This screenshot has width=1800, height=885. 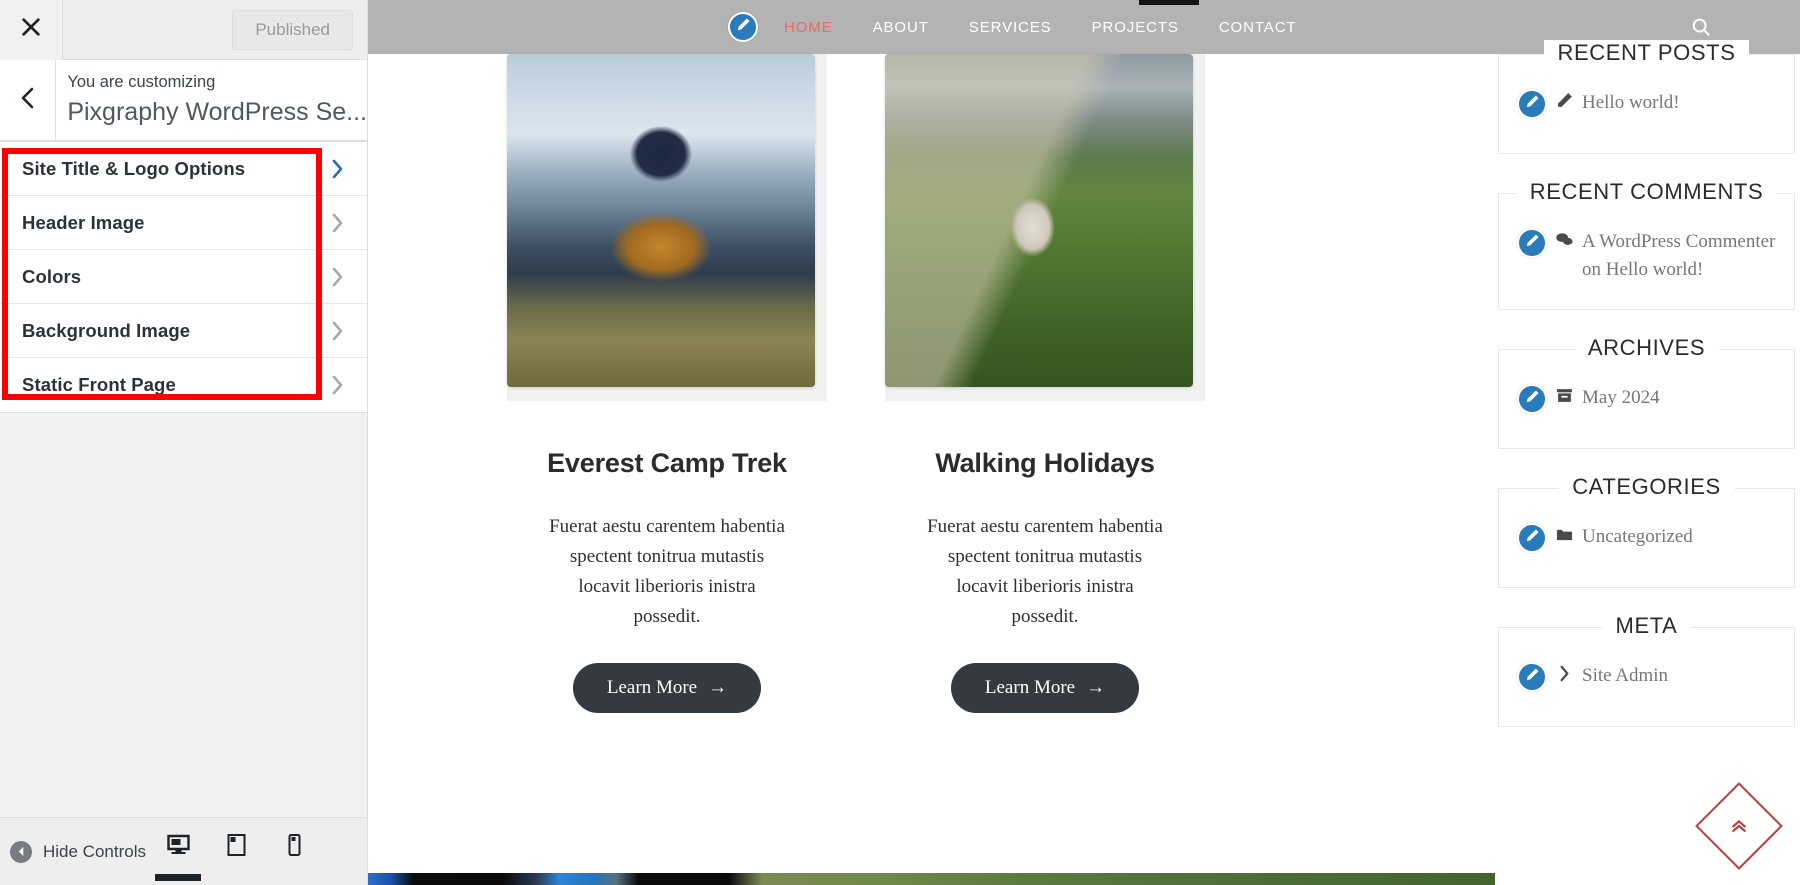 I want to click on customizer-panel-item-label: Header Image, so click(x=83, y=222).